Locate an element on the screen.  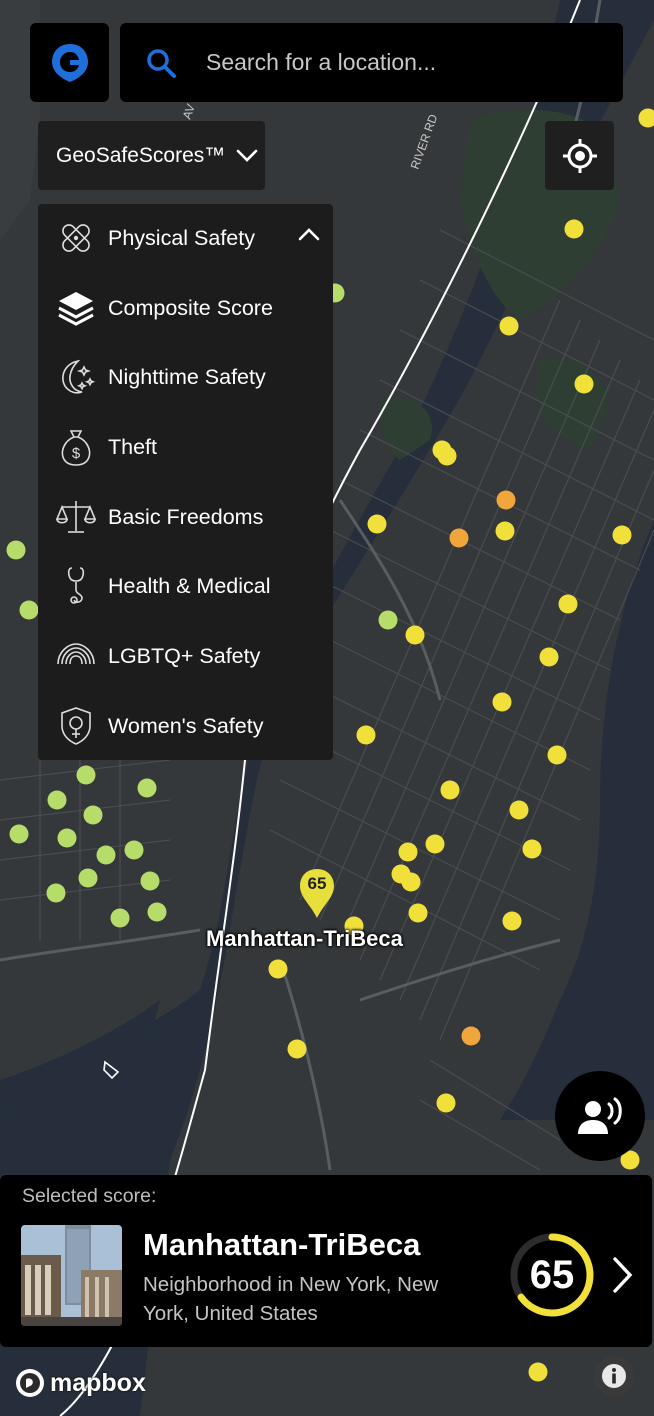
bandage-icon is located at coordinates (76, 238).